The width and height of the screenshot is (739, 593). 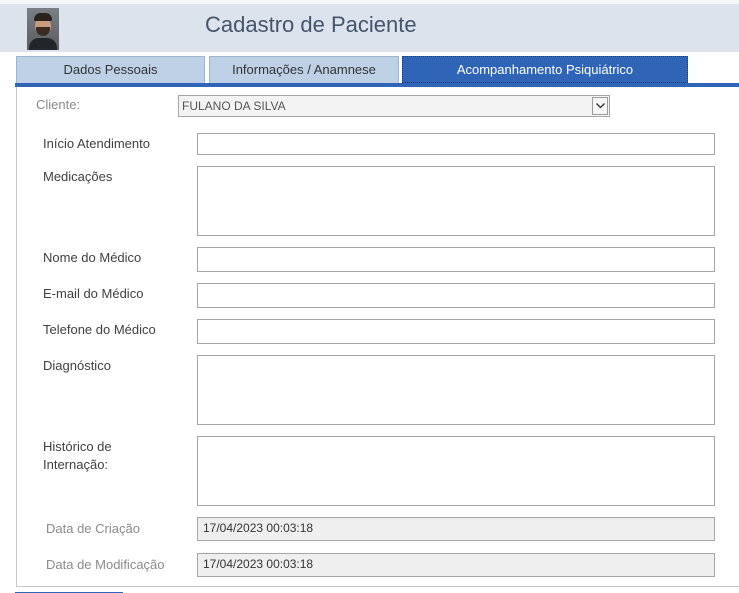 I want to click on medicacoes-field, so click(x=456, y=201).